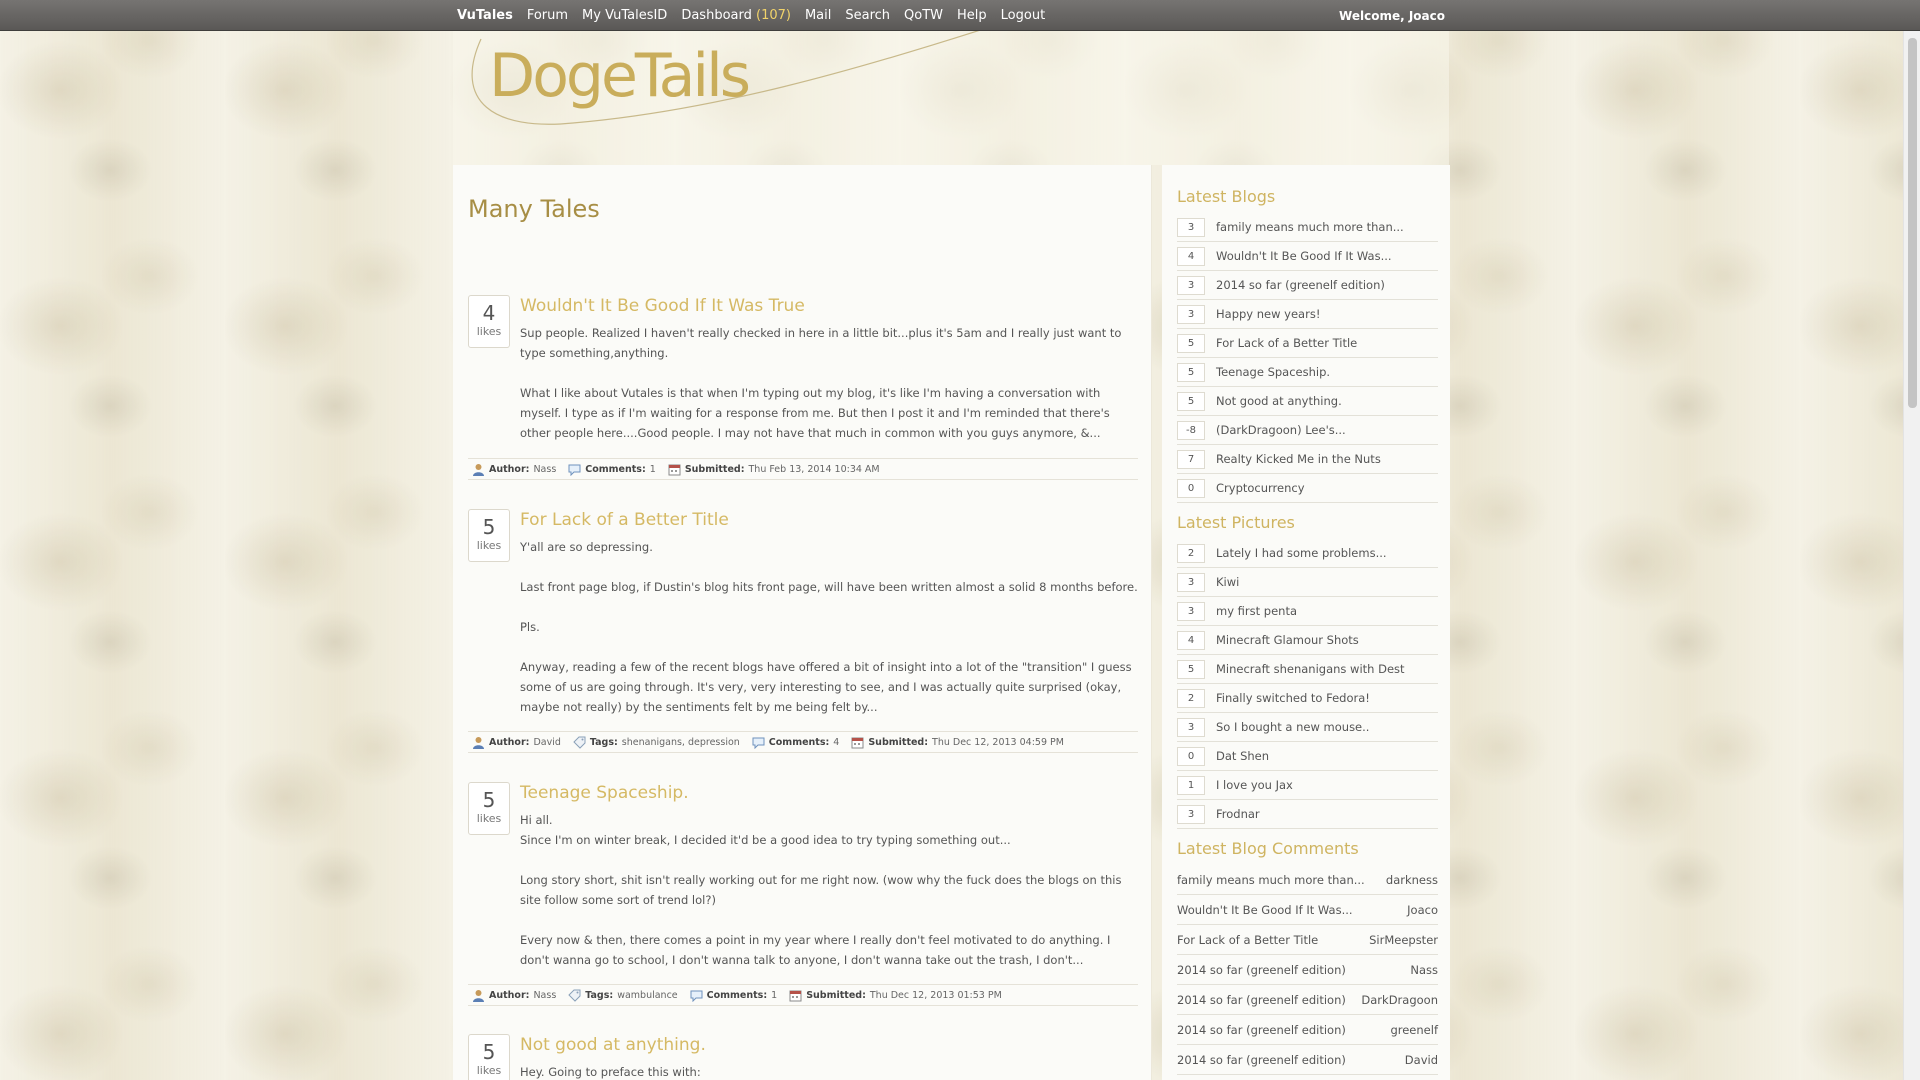  What do you see at coordinates (795, 742) in the screenshot?
I see `meta-comments: Comments: 4` at bounding box center [795, 742].